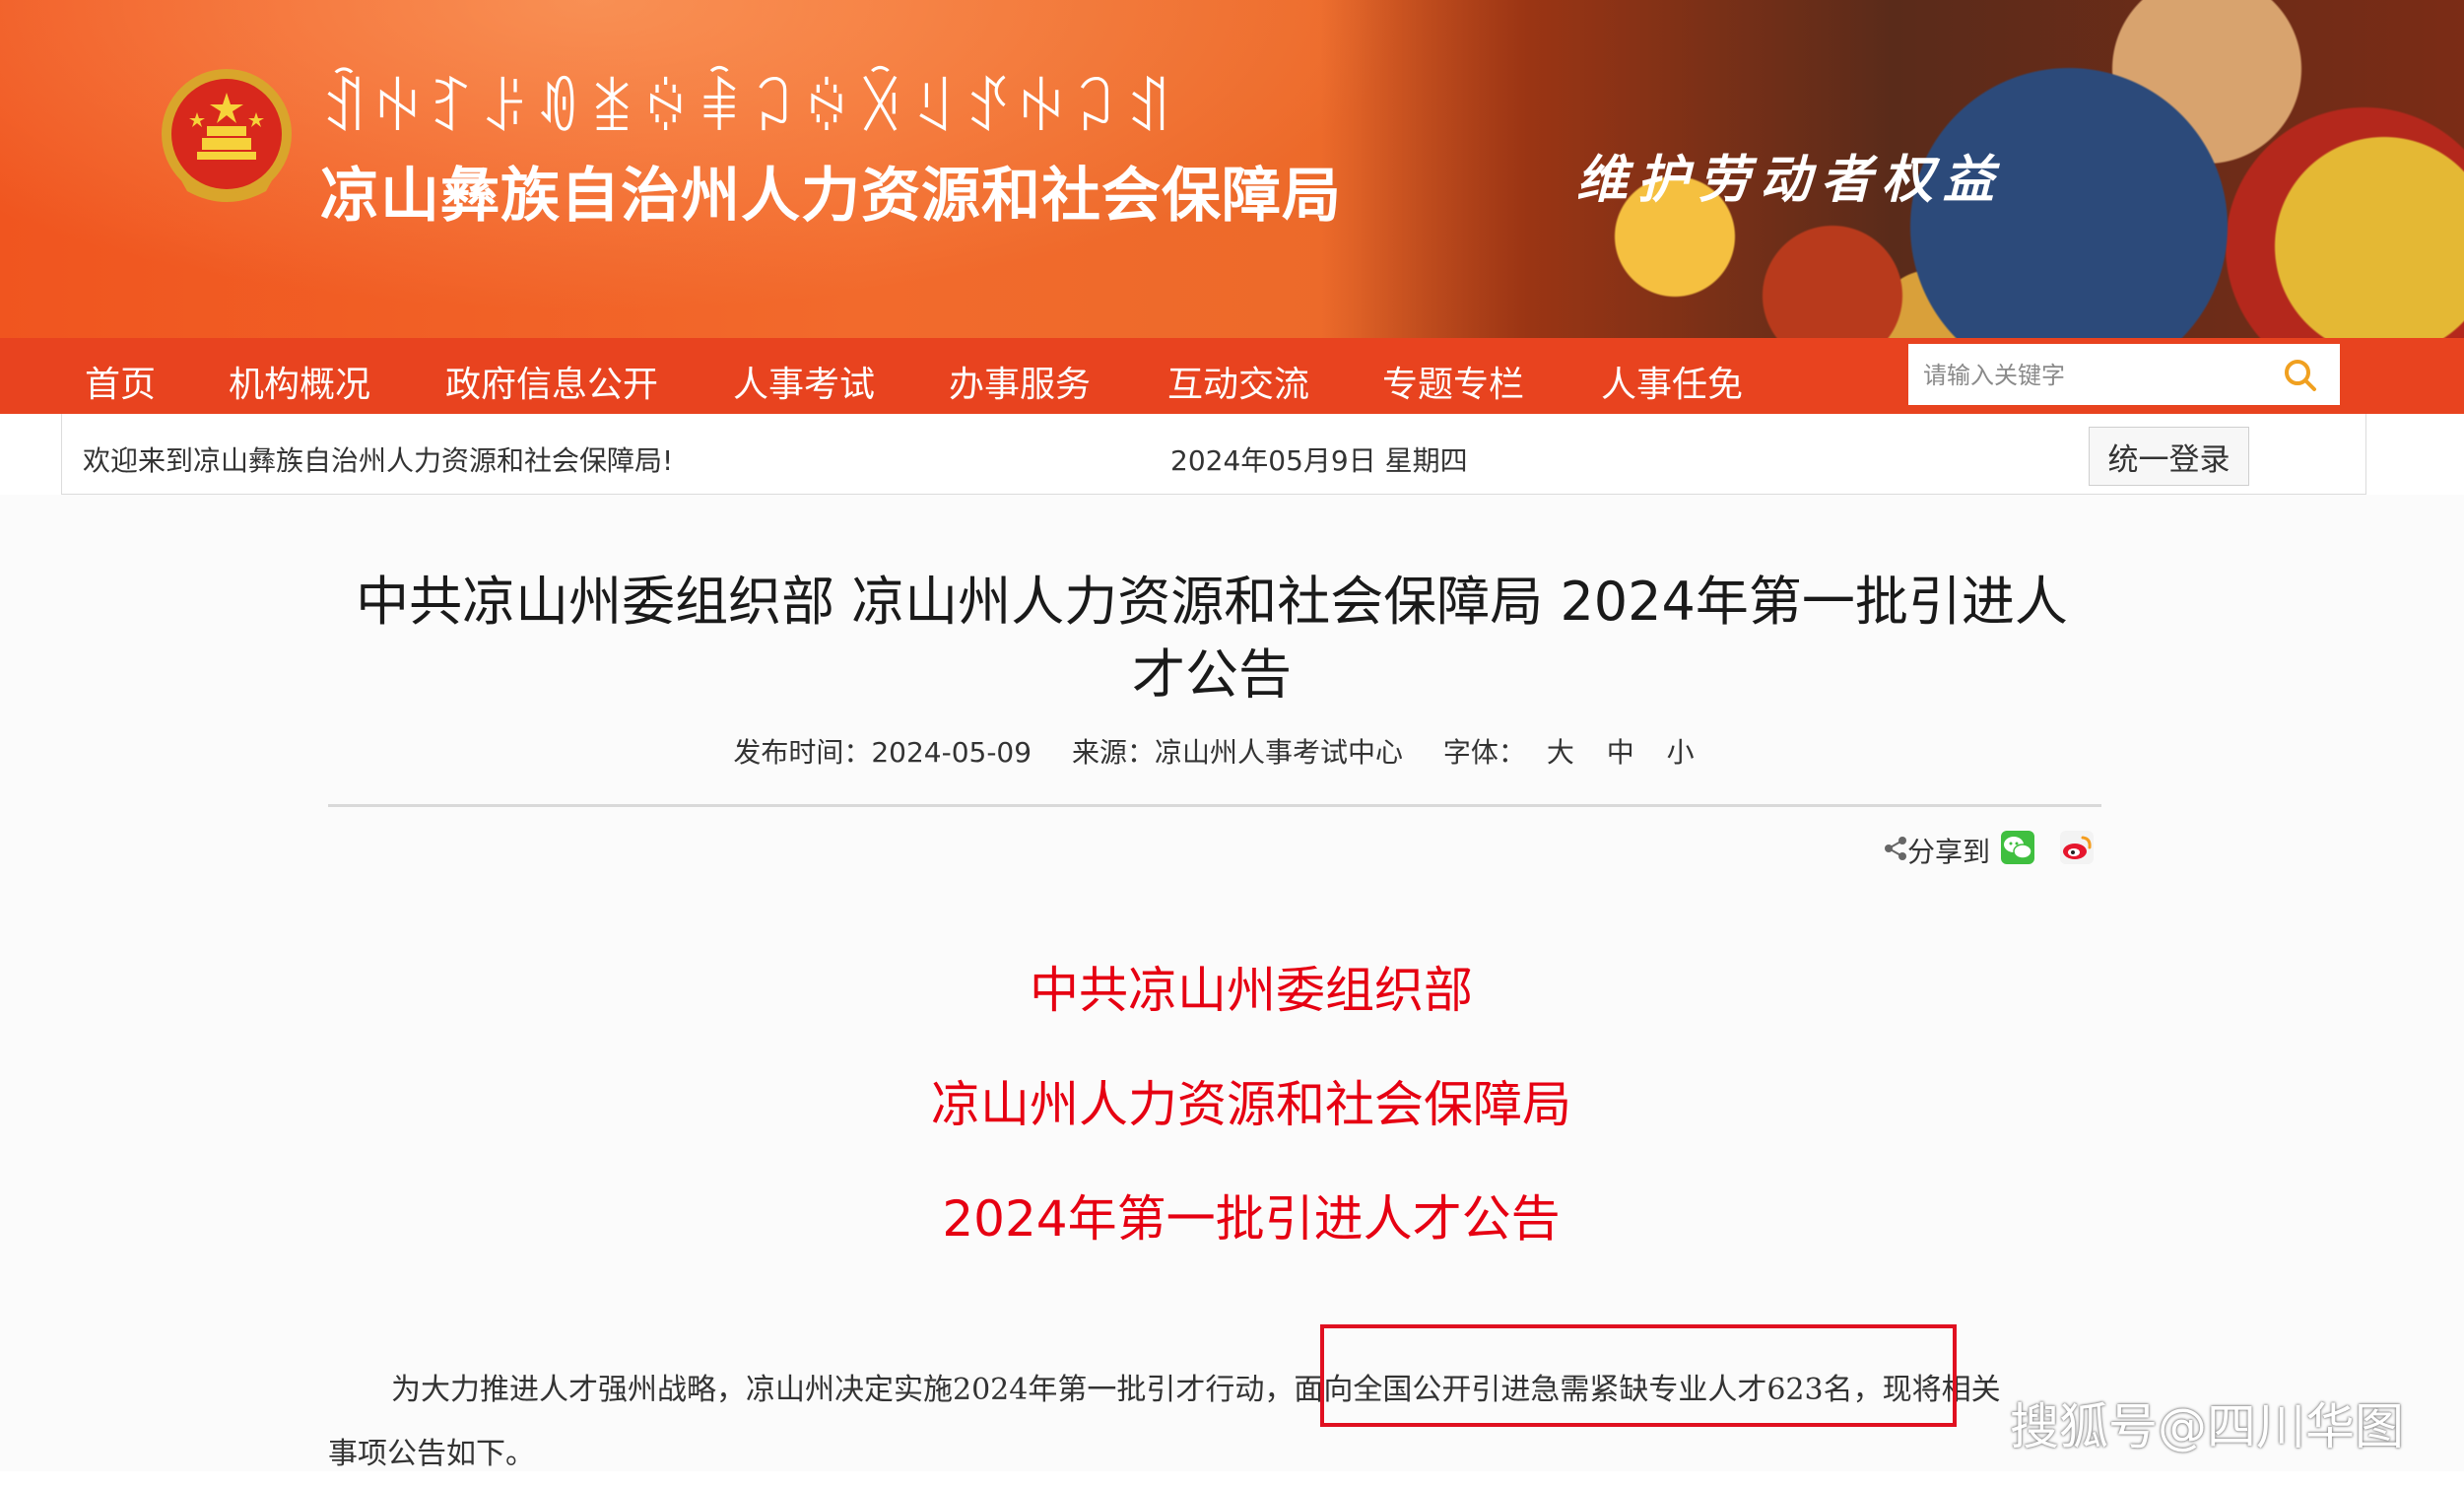 The height and width of the screenshot is (1486, 2464). What do you see at coordinates (121, 381) in the screenshot?
I see `nav-item-home: 首页` at bounding box center [121, 381].